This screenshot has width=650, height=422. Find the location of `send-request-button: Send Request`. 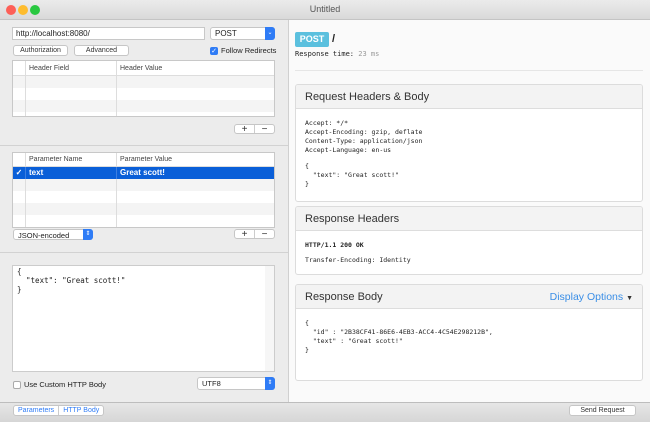

send-request-button: Send Request is located at coordinates (602, 410).